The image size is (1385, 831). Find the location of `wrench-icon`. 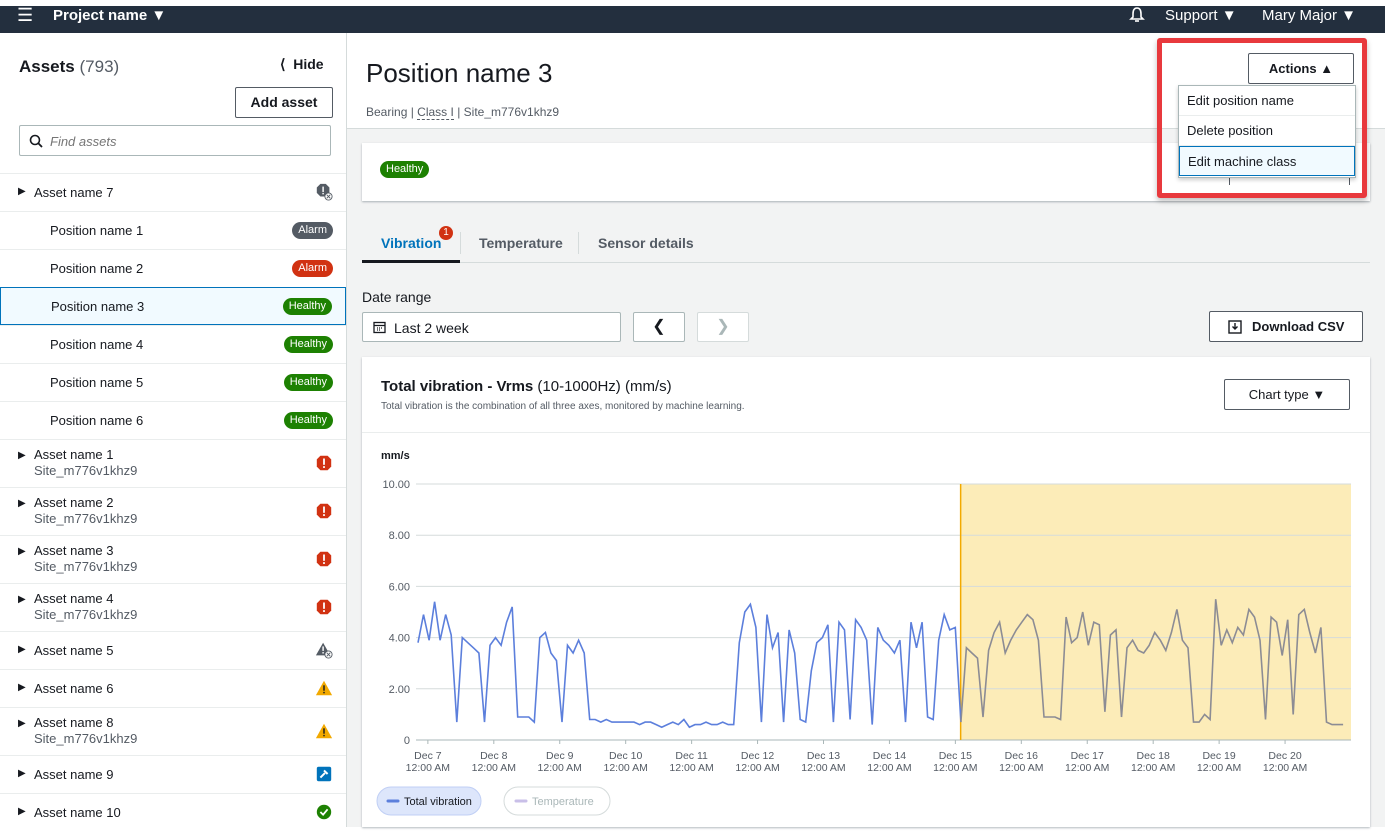

wrench-icon is located at coordinates (324, 774).